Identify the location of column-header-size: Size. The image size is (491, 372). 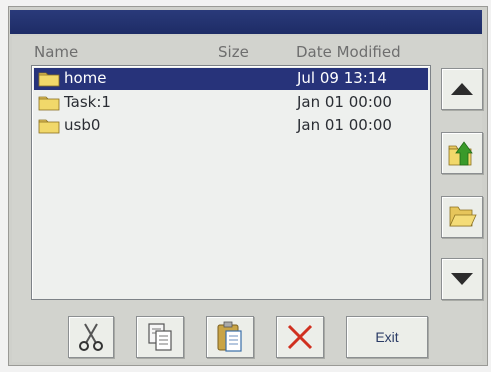
(233, 52).